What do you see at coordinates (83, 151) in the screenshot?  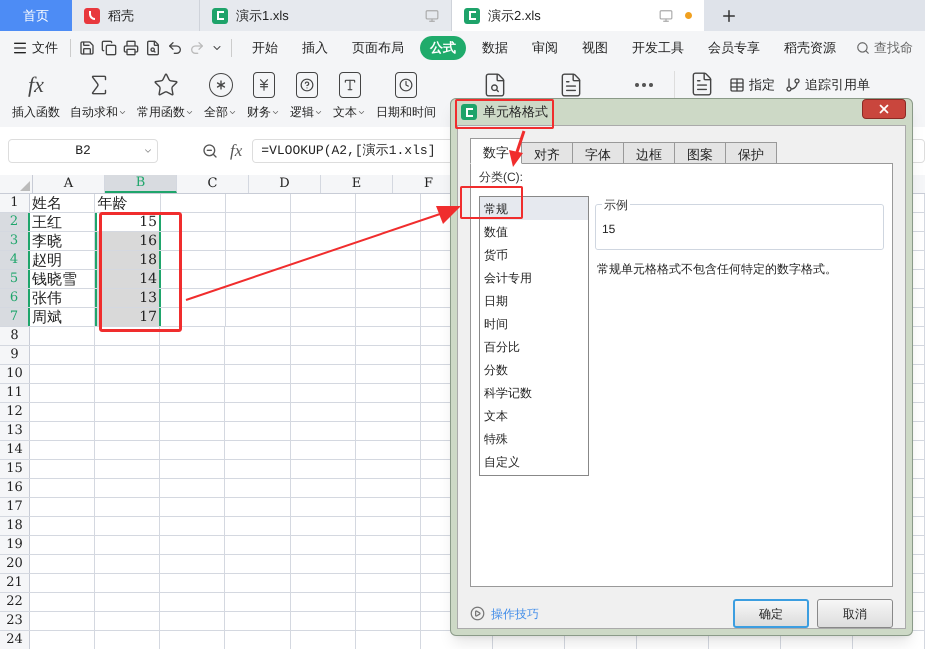 I see `name-box: B2` at bounding box center [83, 151].